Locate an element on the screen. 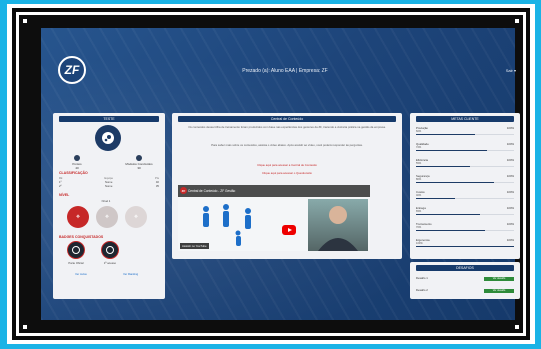 This screenshot has height=349, width=541. questionnaire-link: Clique aqui para acessar o Questionário is located at coordinates (287, 173).